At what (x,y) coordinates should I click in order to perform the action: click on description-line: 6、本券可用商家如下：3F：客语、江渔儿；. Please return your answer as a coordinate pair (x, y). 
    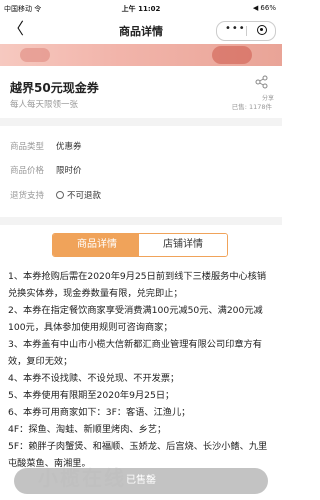
    Looking at the image, I should click on (99, 412).